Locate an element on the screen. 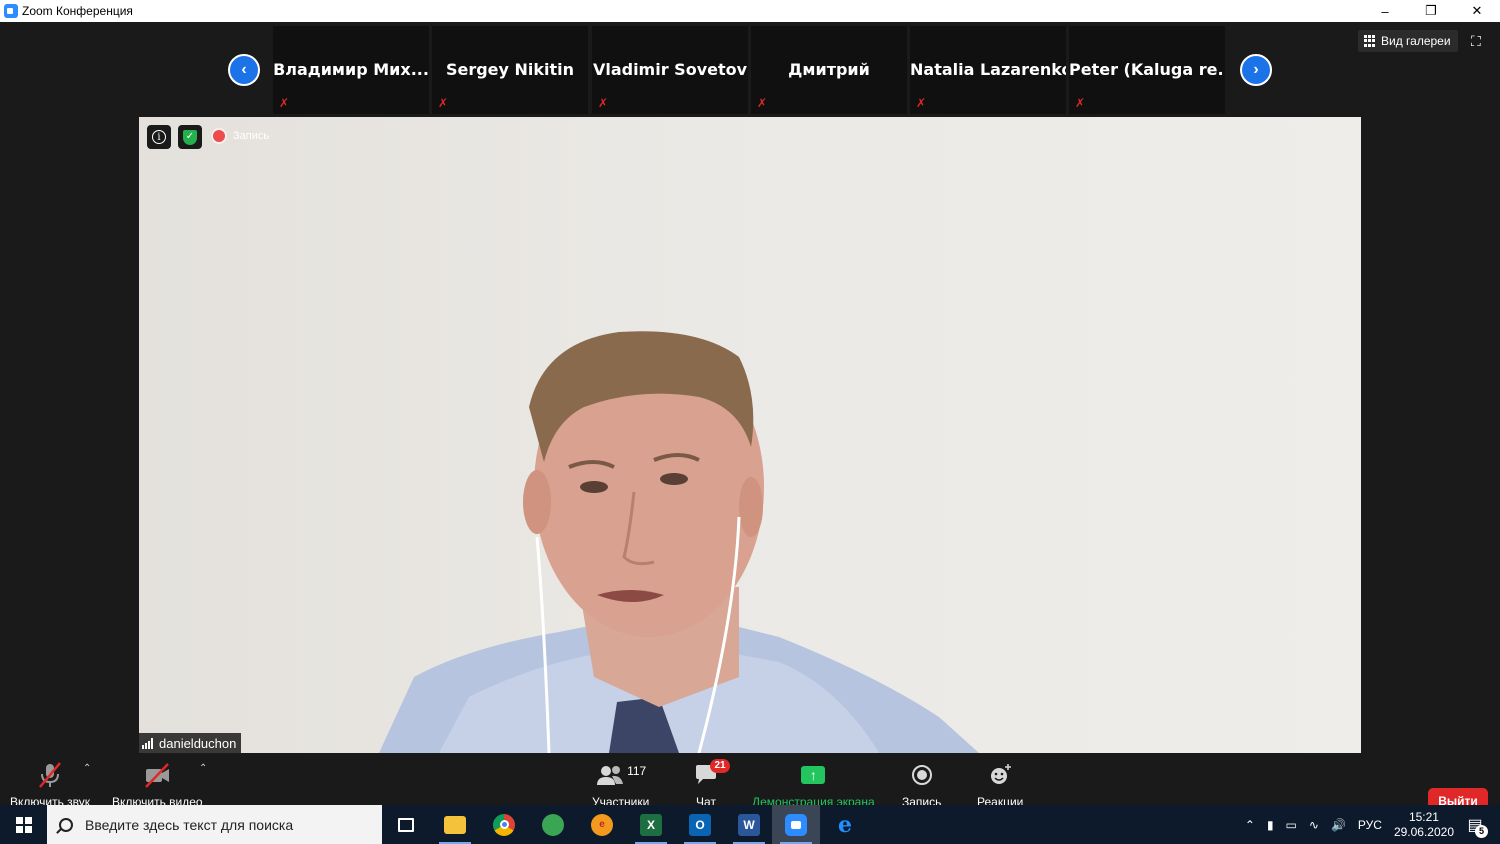 This screenshot has height=844, width=1500. zoom-taskbar-button is located at coordinates (796, 824).